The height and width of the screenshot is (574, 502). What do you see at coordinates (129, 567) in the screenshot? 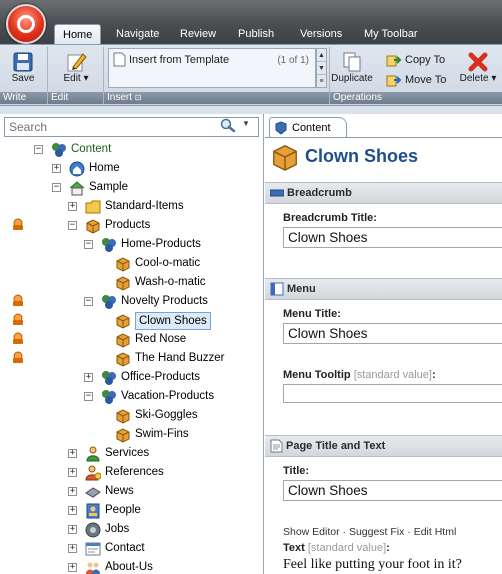
I see `tree-item-label: About-Us` at bounding box center [129, 567].